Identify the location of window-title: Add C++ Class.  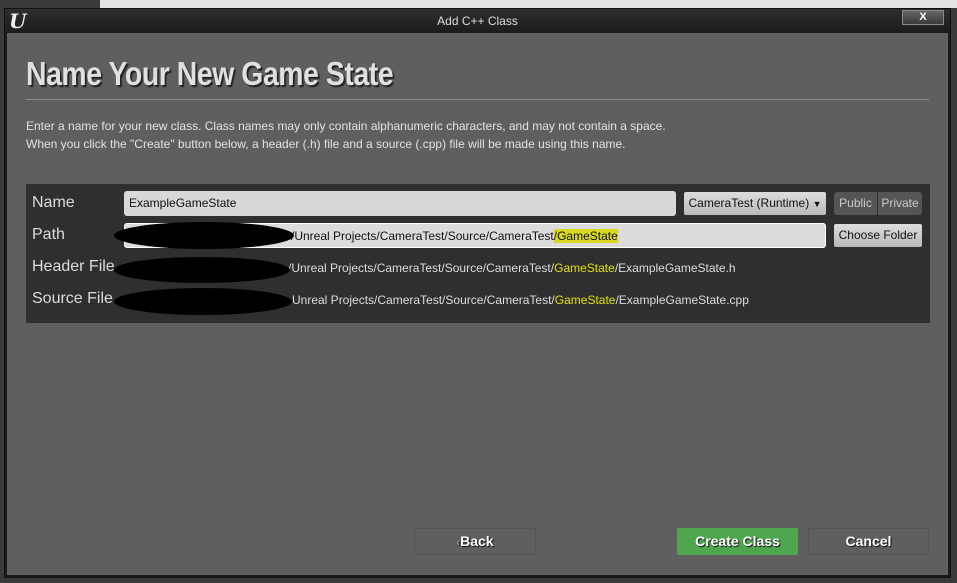
(477, 21).